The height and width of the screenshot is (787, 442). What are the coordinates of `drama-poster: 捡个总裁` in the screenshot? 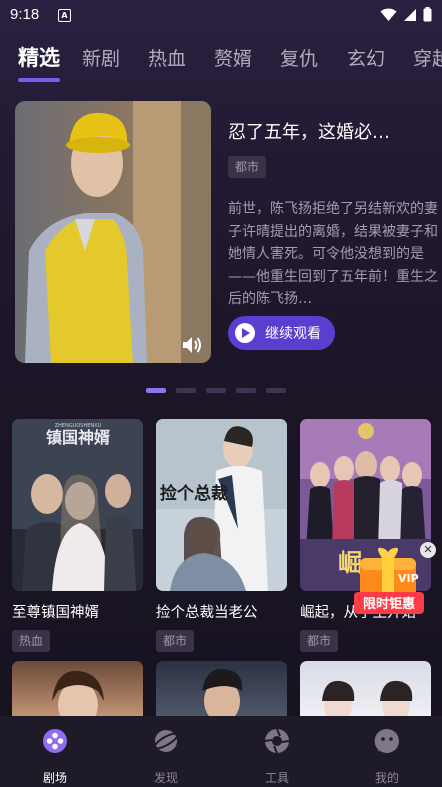 It's located at (221, 505).